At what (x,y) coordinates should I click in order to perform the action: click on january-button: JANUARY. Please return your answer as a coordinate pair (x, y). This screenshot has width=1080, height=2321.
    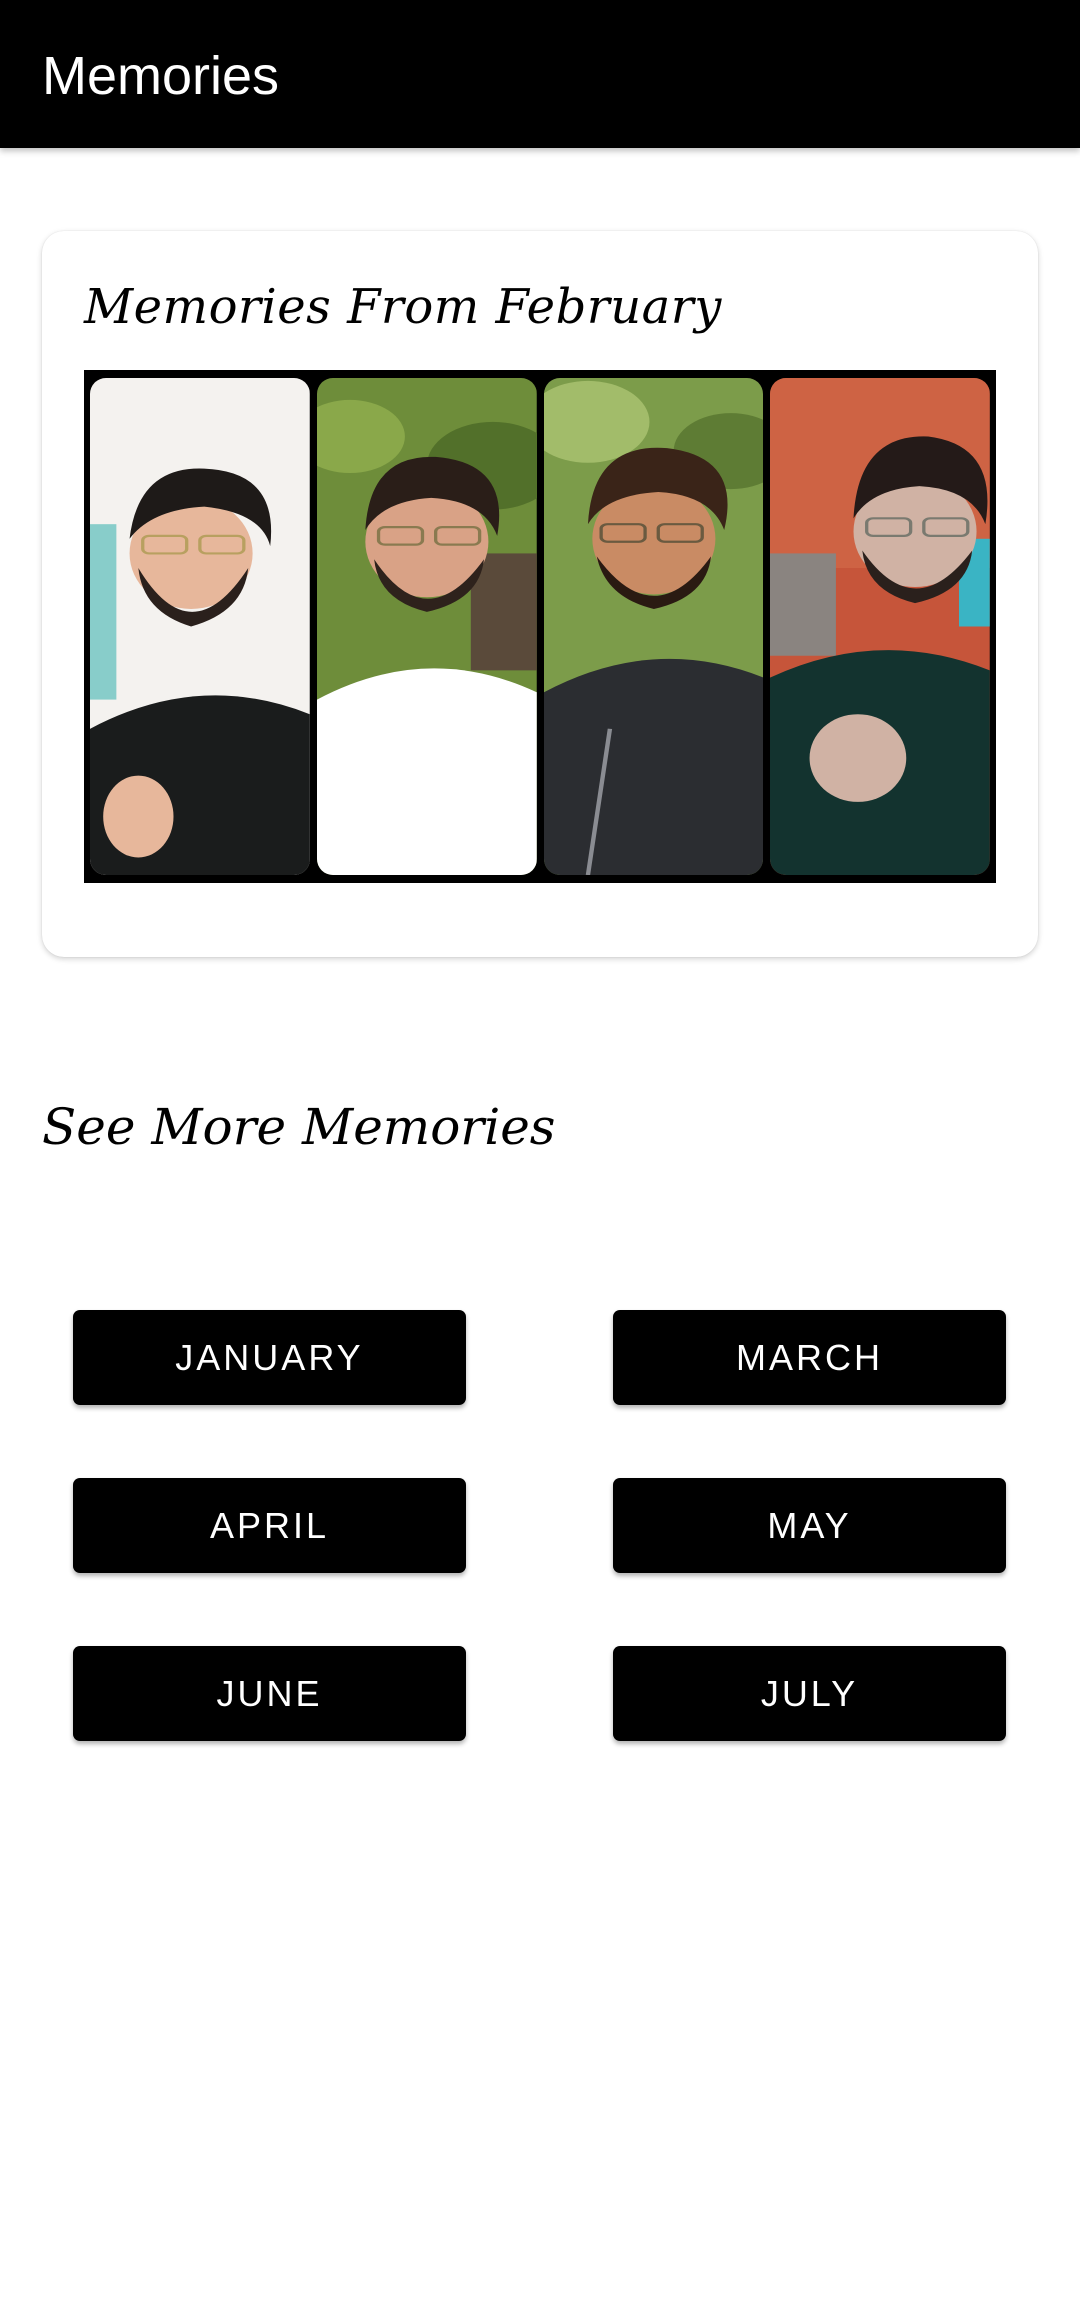
    Looking at the image, I should click on (269, 1357).